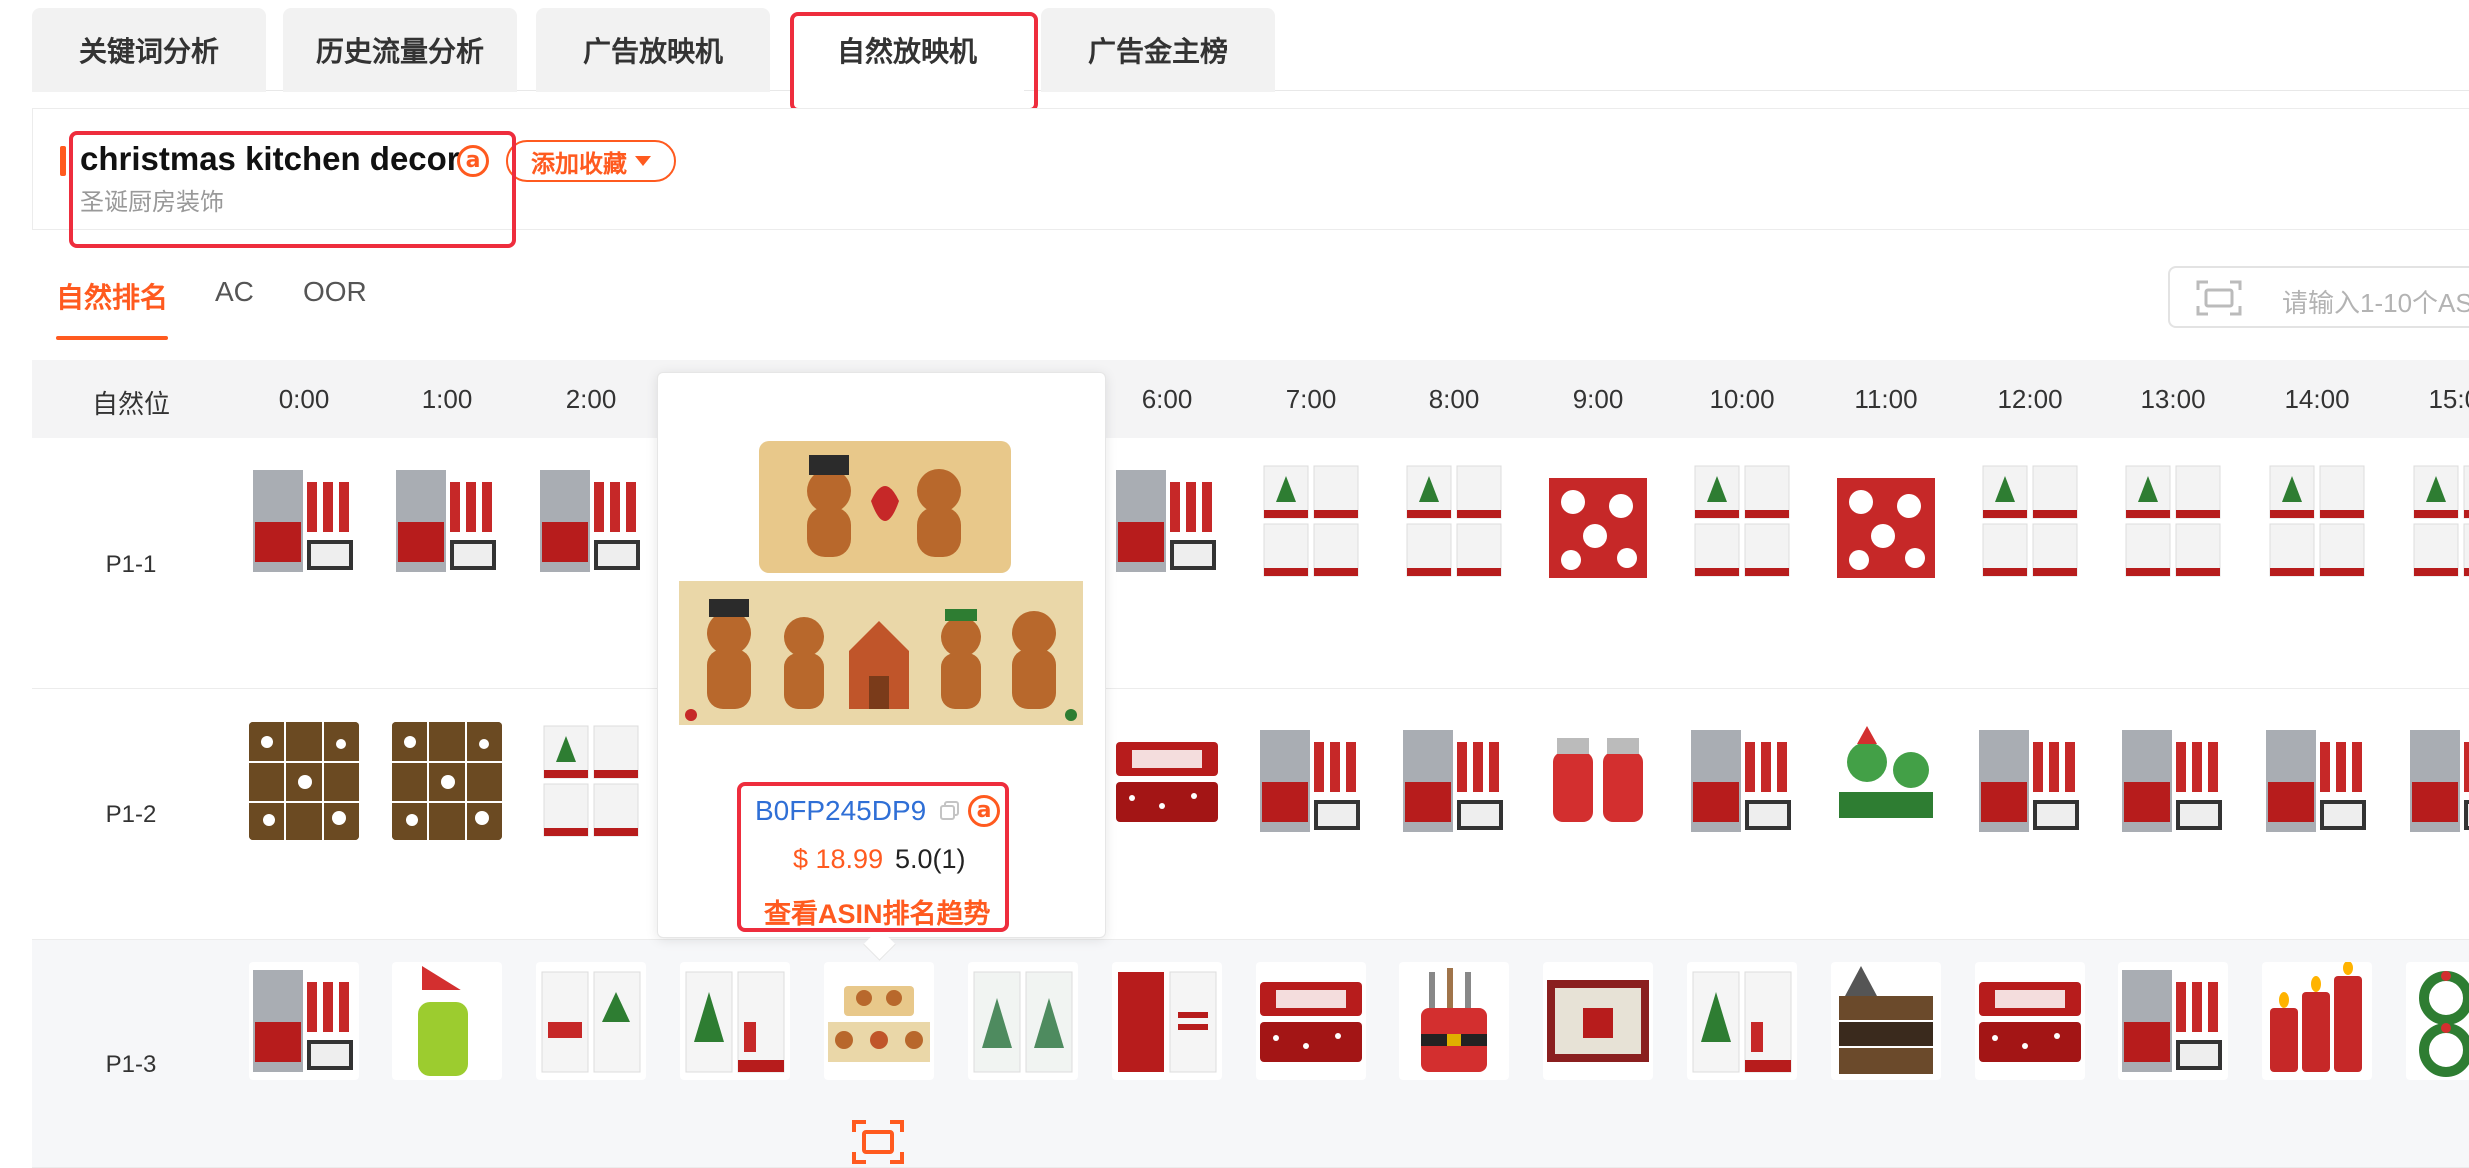  Describe the element at coordinates (112, 338) in the screenshot. I see `subtab-active-underline` at that location.